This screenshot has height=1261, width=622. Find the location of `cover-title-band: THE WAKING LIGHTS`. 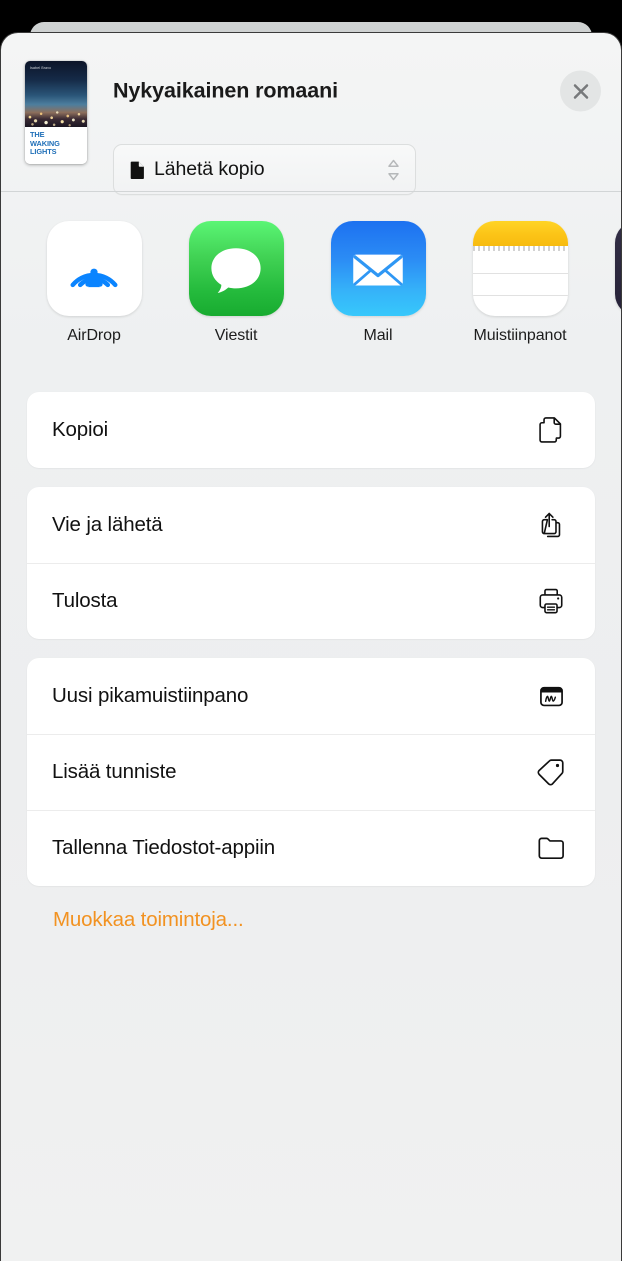

cover-title-band: THE WAKING LIGHTS is located at coordinates (56, 145).